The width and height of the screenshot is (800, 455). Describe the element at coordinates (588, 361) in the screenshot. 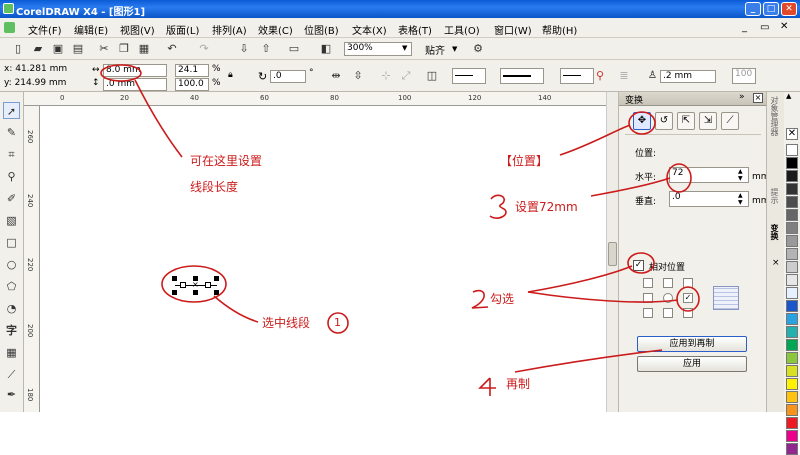

I see `arrow-apply-dup` at that location.